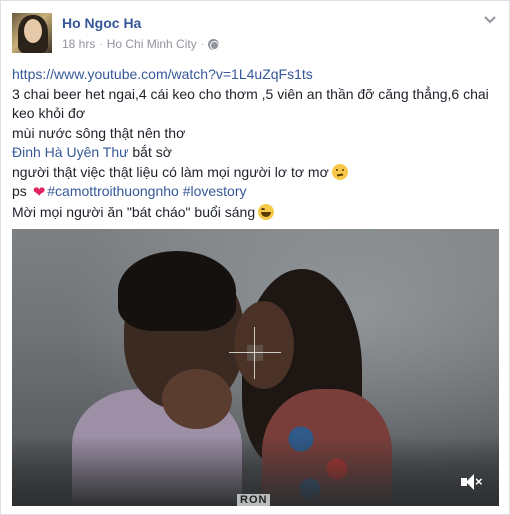 Image resolution: width=510 pixels, height=515 pixels. What do you see at coordinates (134, 211) in the screenshot?
I see `post-line-6-text: Mời mọi người ăn "bát cháo" buổi sáng` at bounding box center [134, 211].